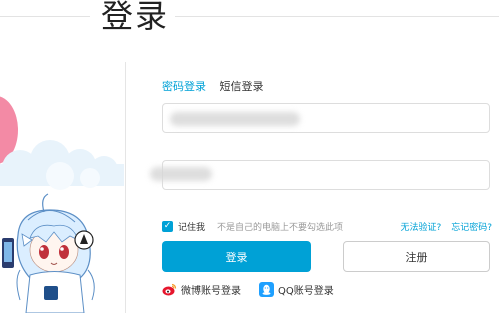 This screenshot has width=499, height=313. Describe the element at coordinates (191, 226) in the screenshot. I see `remember-label: 记住我` at that location.